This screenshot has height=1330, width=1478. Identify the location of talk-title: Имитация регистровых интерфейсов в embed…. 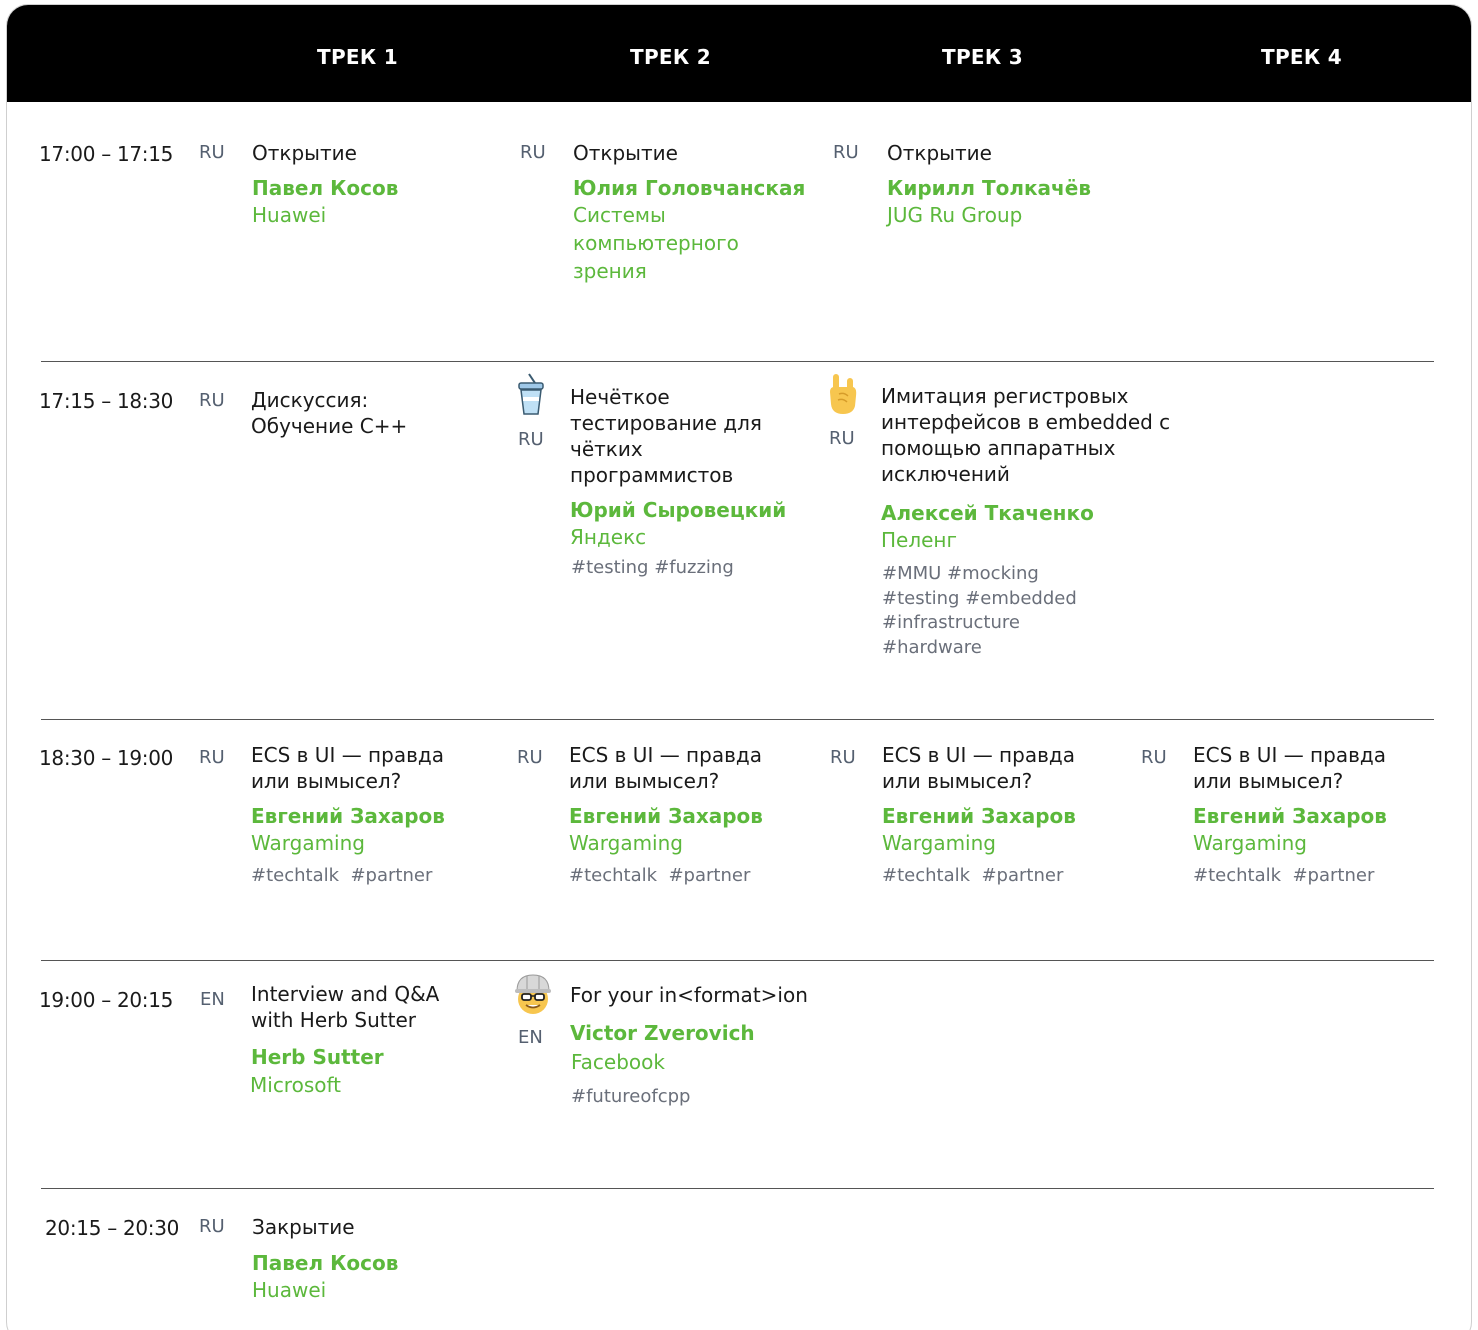
(1036, 435).